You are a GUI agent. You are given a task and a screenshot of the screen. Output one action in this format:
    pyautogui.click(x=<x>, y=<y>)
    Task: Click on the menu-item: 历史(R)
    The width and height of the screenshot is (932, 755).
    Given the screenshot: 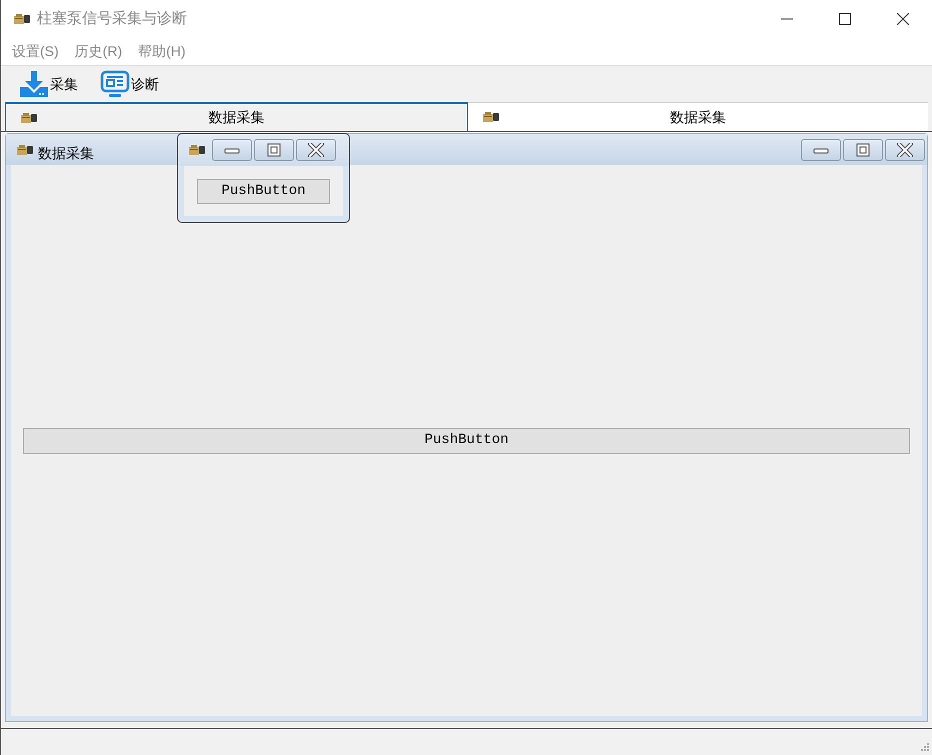 What is the action you would take?
    pyautogui.click(x=99, y=51)
    